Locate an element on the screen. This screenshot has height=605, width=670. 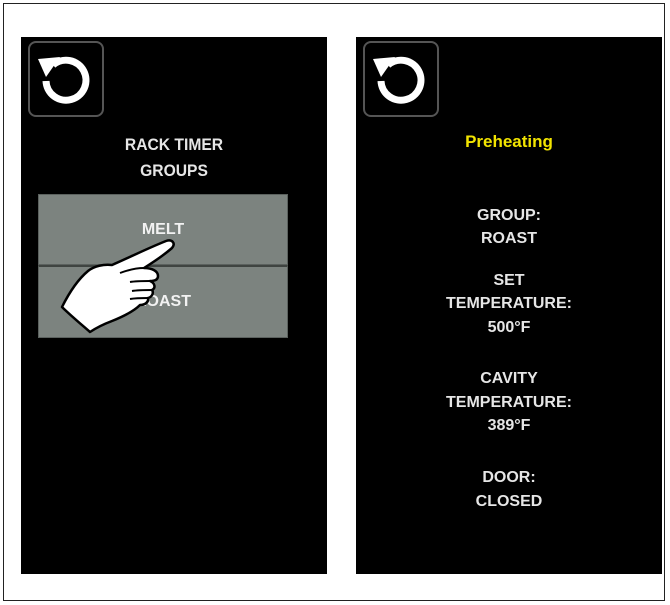
door-value: CLOSED is located at coordinates (509, 501).